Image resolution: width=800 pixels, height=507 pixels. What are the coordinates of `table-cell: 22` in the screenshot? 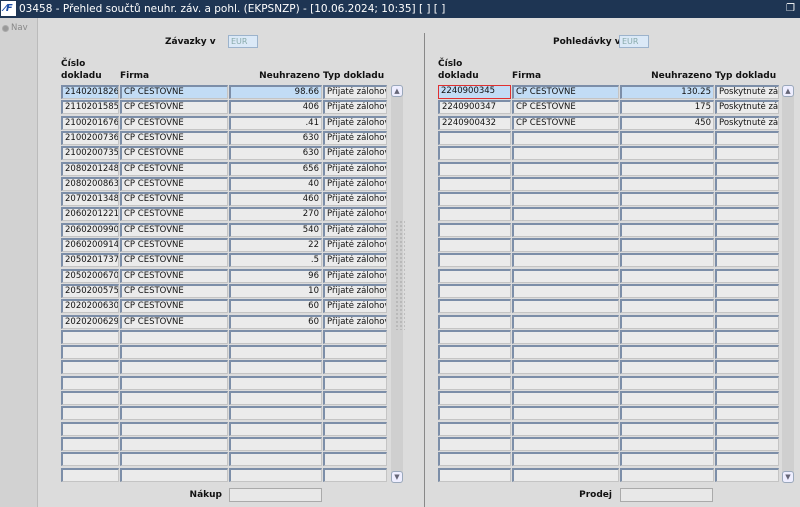 It's located at (275, 245).